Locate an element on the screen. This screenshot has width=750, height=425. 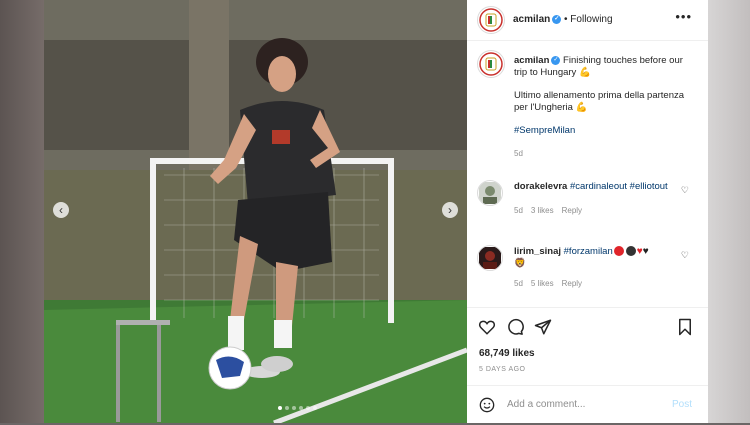
black-heart-icon: ♥ is located at coordinates (645, 251).